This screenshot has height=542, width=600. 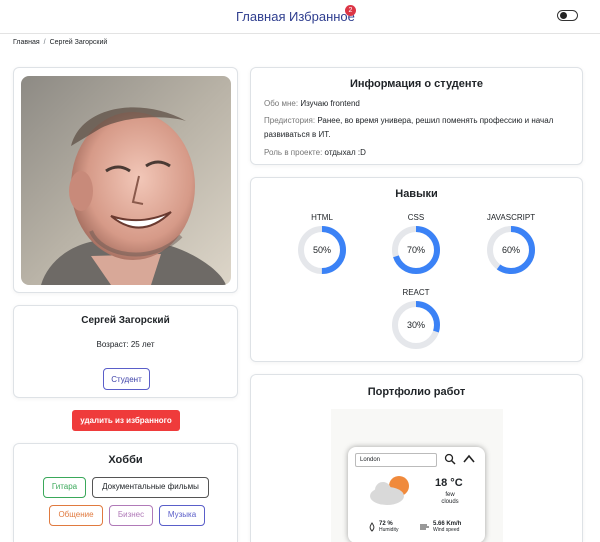 I want to click on breadcrumb: Главная / Сергей Загорский, so click(x=60, y=42).